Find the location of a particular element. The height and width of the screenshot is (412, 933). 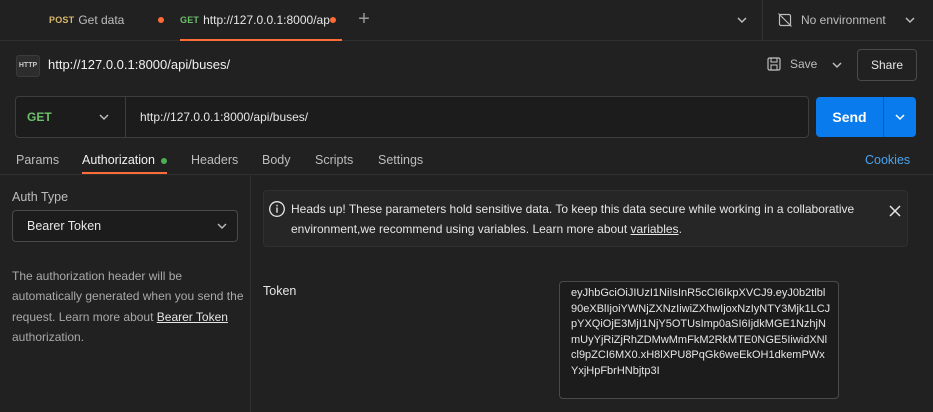

save-label: Save is located at coordinates (804, 64).